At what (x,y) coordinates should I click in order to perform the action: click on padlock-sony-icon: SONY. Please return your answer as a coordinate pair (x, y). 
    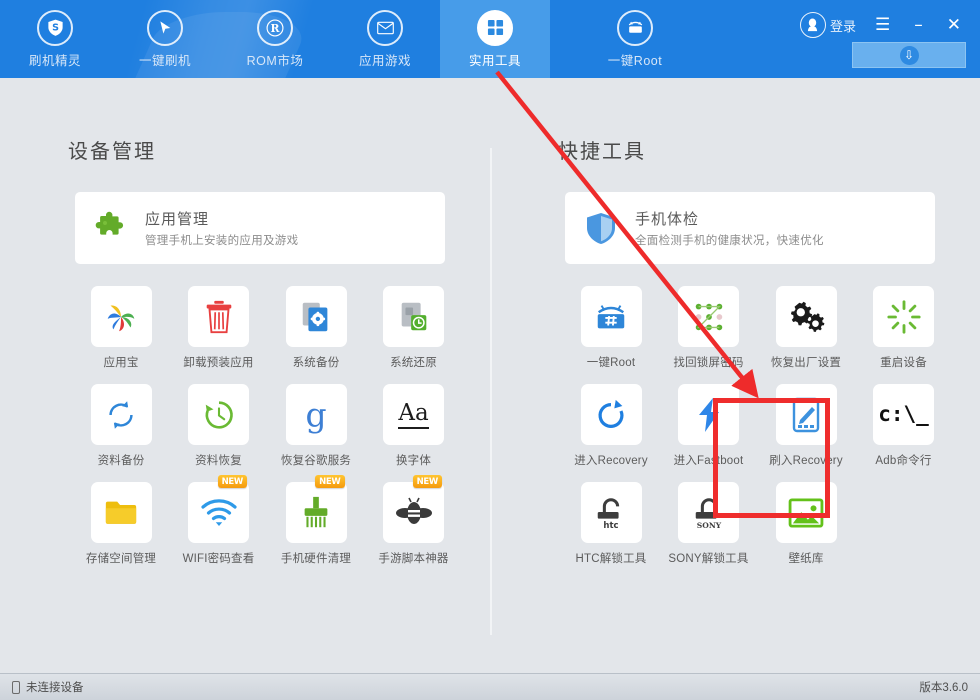
    Looking at the image, I should click on (708, 513).